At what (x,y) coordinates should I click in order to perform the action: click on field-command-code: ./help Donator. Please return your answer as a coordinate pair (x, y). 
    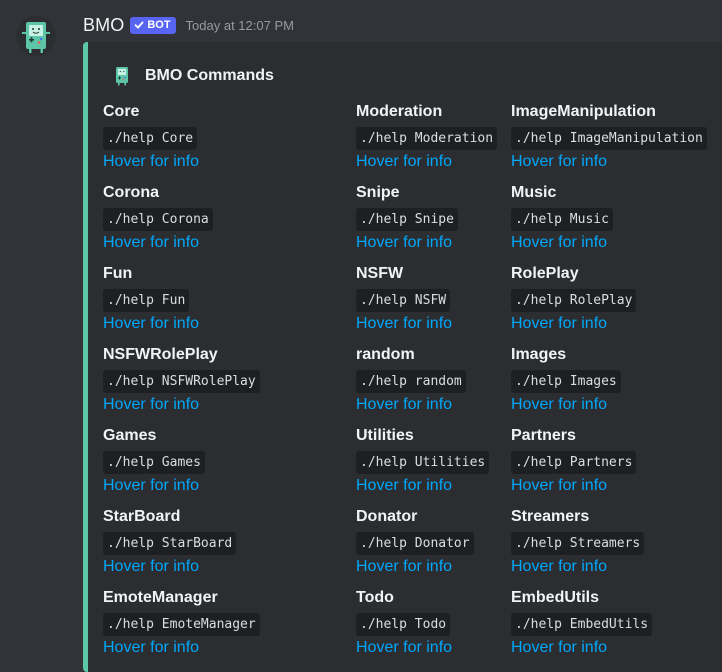
    Looking at the image, I should click on (415, 543).